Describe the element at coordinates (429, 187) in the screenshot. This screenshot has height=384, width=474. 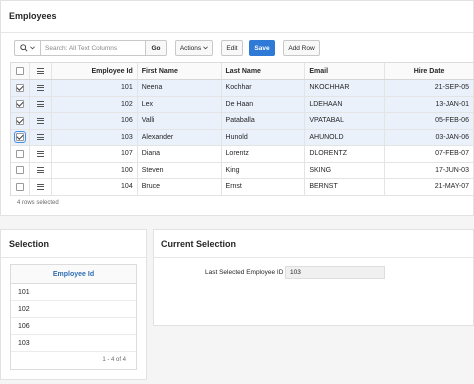
I see `cell-hire-date: 21-MAY-07` at that location.